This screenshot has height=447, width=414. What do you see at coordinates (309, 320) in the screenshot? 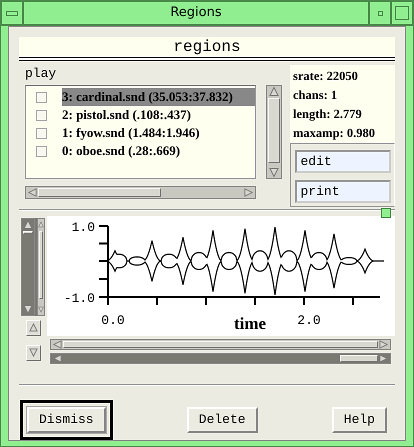
I see `x-tick-label: 2.0` at bounding box center [309, 320].